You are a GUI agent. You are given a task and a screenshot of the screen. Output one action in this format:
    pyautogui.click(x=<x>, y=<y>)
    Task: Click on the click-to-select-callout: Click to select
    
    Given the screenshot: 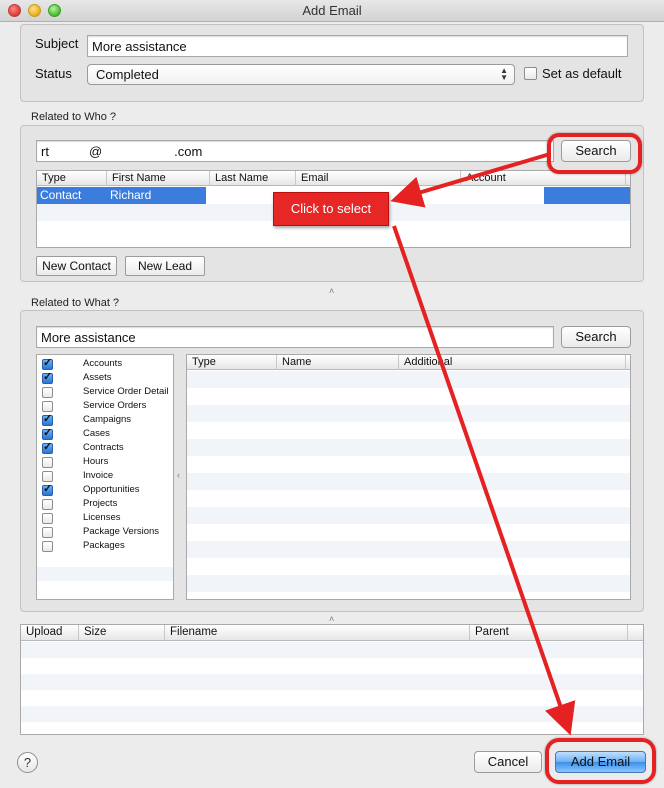 What is the action you would take?
    pyautogui.click(x=331, y=209)
    